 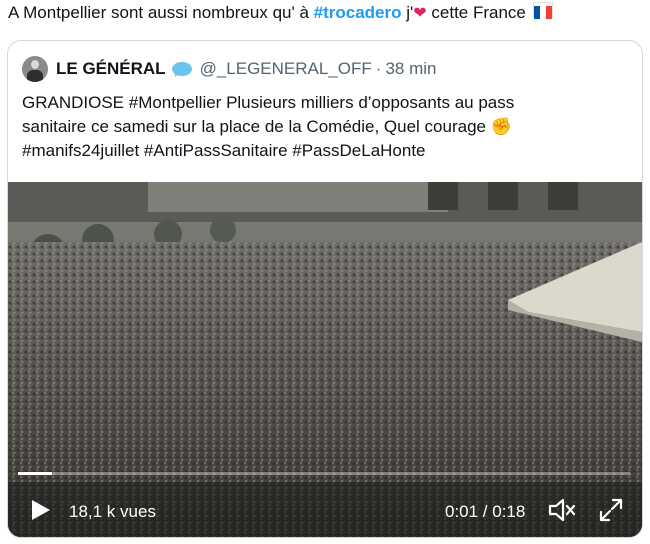 I want to click on video-progress-bar, so click(x=324, y=473).